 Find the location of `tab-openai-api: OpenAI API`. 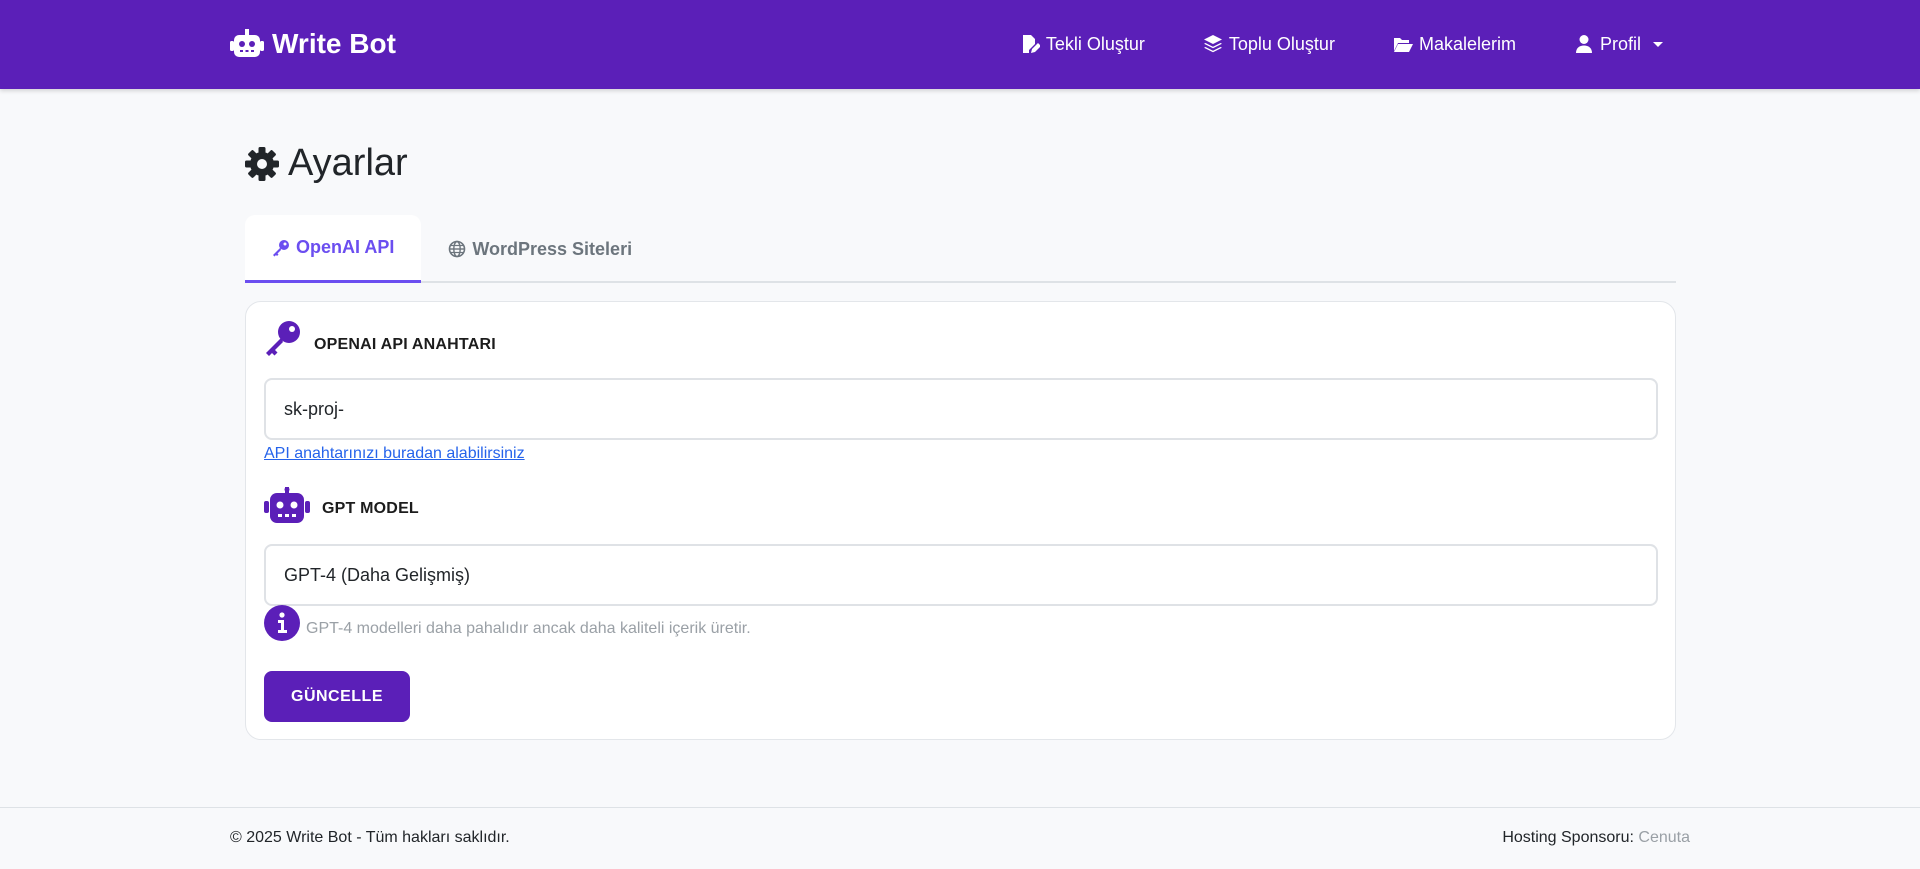

tab-openai-api: OpenAI API is located at coordinates (333, 249).